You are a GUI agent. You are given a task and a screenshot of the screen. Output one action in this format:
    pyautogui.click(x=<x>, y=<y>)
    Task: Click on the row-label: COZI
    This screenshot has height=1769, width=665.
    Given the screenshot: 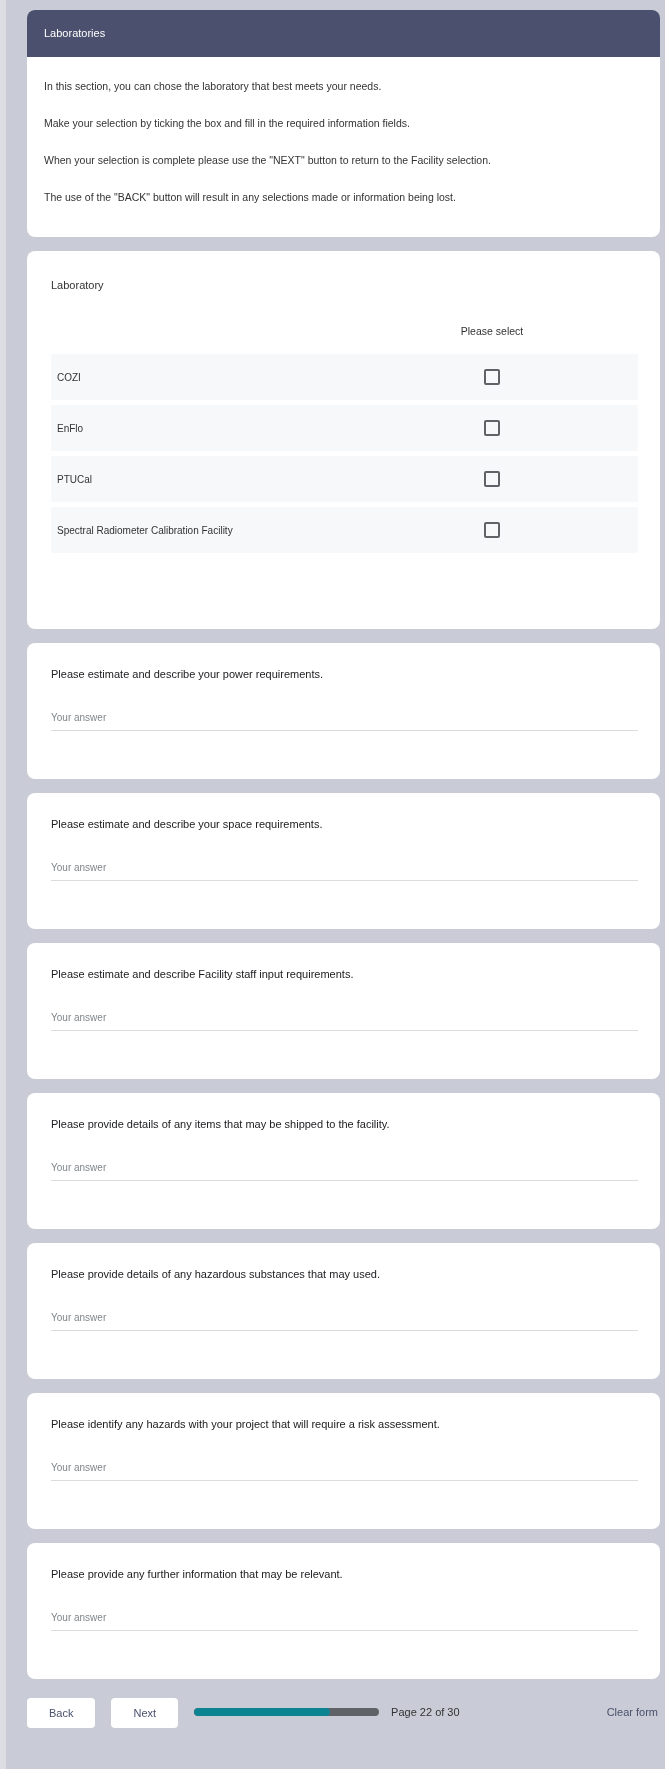 What is the action you would take?
    pyautogui.click(x=198, y=377)
    